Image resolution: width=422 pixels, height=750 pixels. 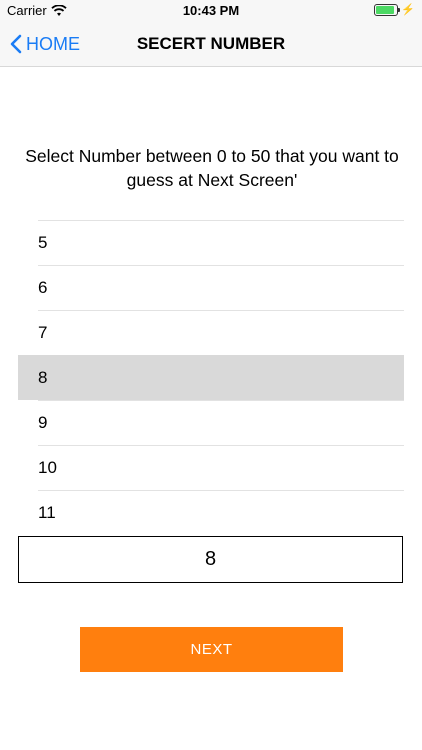 I want to click on picker-row-selected: 8, so click(x=211, y=377).